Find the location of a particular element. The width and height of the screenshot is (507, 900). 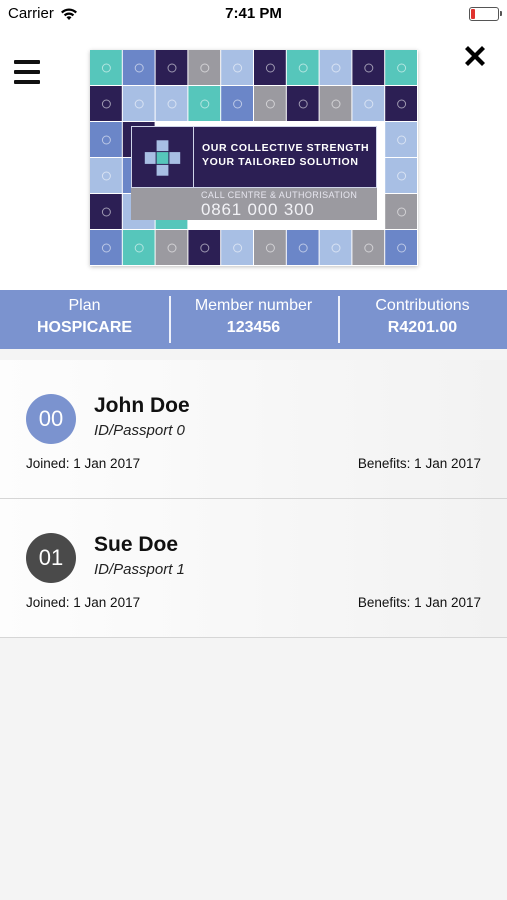

summary-member-number: Member number 123456 is located at coordinates (253, 319).